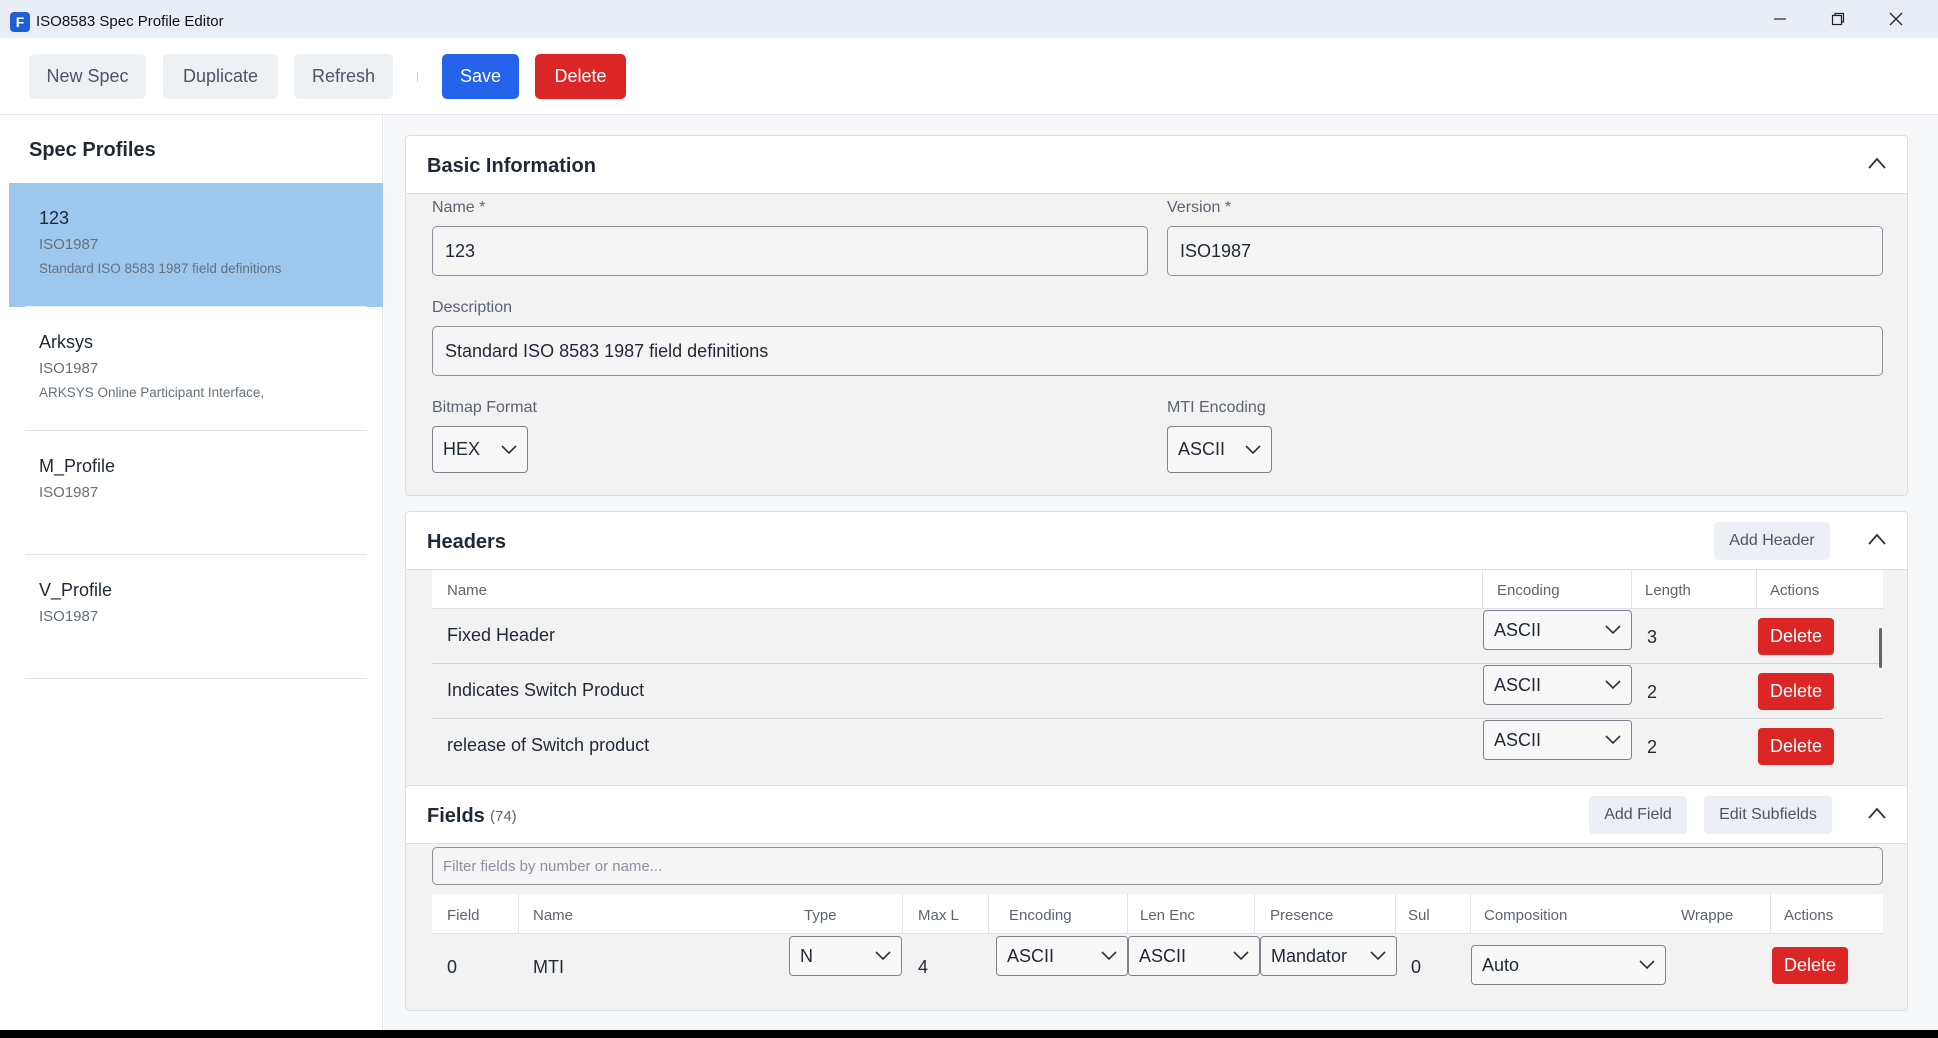 The width and height of the screenshot is (1938, 1038). What do you see at coordinates (463, 915) in the screenshot?
I see `column-header: Field` at bounding box center [463, 915].